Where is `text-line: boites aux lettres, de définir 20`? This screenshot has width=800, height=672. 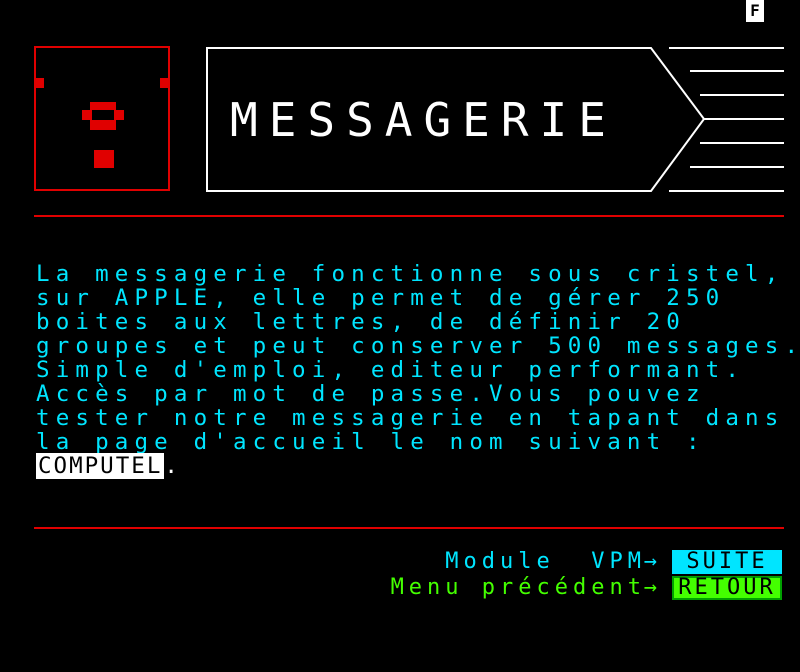
text-line: boites aux lettres, de définir 20 is located at coordinates (361, 322).